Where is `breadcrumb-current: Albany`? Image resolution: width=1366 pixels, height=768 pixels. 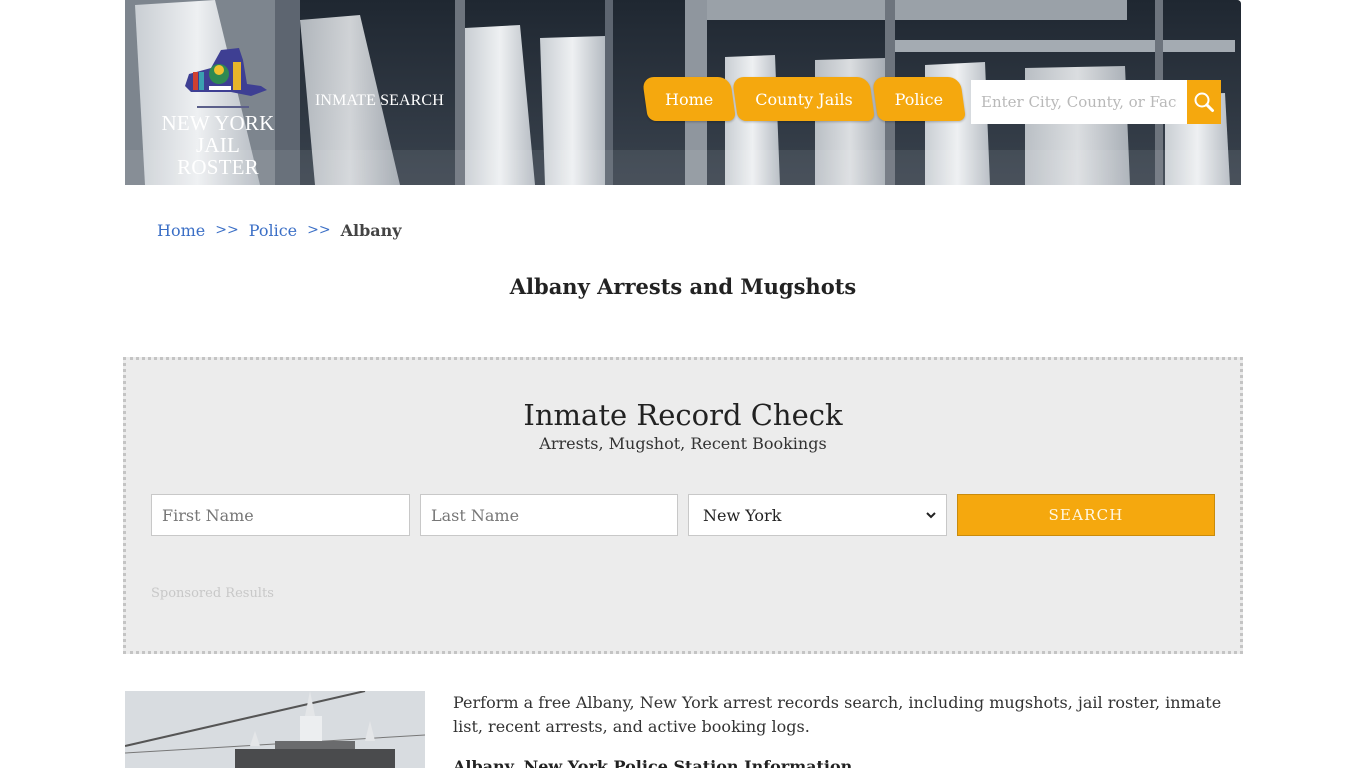 breadcrumb-current: Albany is located at coordinates (371, 230).